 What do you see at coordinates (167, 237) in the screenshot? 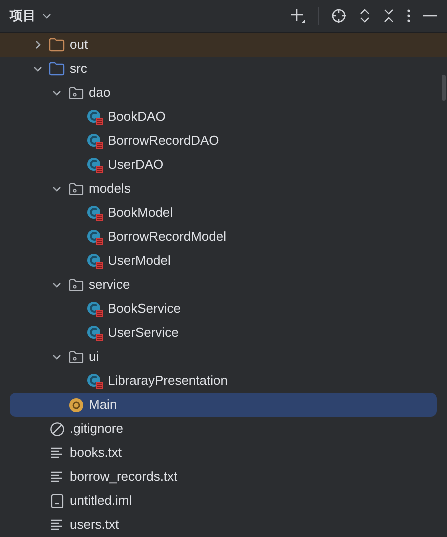
I see `item-name: BorrowRecordModel` at bounding box center [167, 237].